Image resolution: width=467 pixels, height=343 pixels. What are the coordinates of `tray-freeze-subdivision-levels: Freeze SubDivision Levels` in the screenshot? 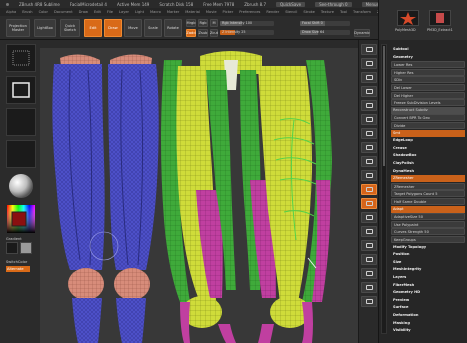 It's located at (428, 103).